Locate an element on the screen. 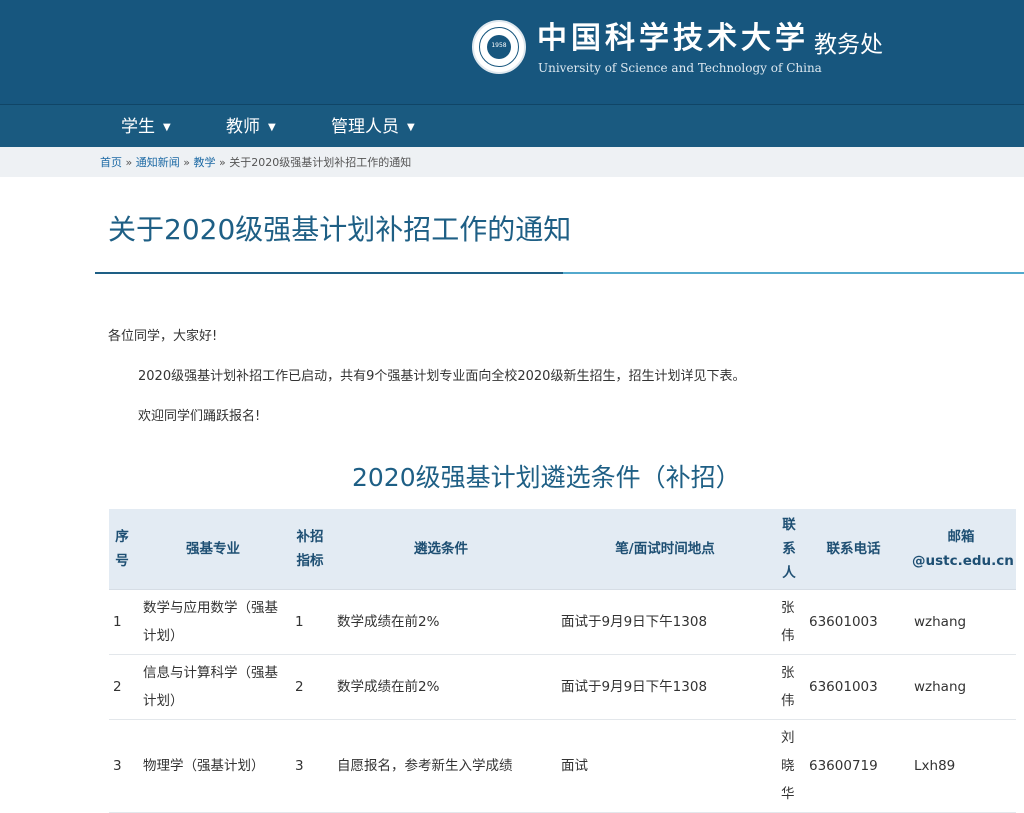  nav-label: 学生 is located at coordinates (138, 127).